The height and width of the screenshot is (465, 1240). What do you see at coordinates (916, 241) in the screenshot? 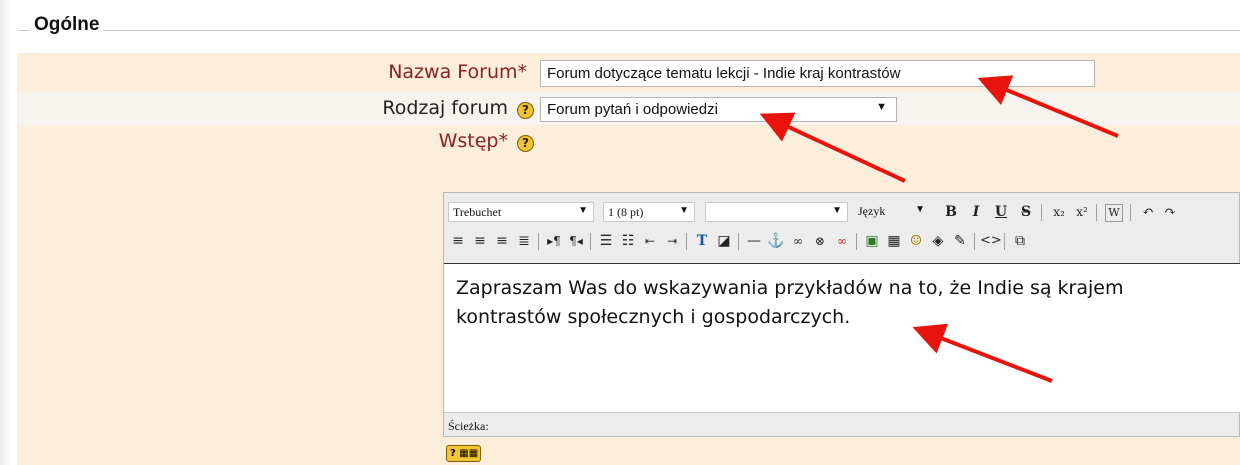
I see `smiley-icon: ☺` at bounding box center [916, 241].